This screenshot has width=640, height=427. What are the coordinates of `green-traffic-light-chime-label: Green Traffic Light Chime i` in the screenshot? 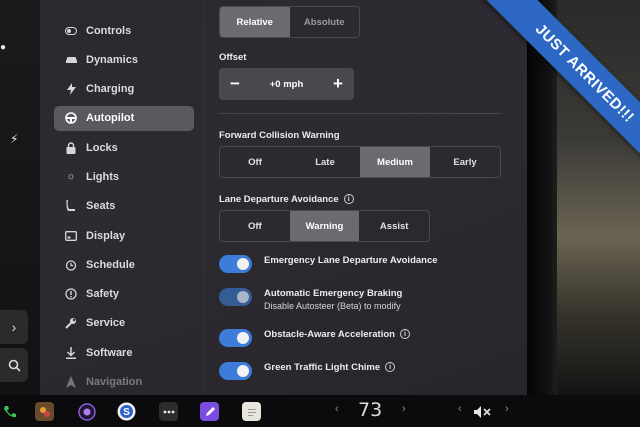 It's located at (330, 367).